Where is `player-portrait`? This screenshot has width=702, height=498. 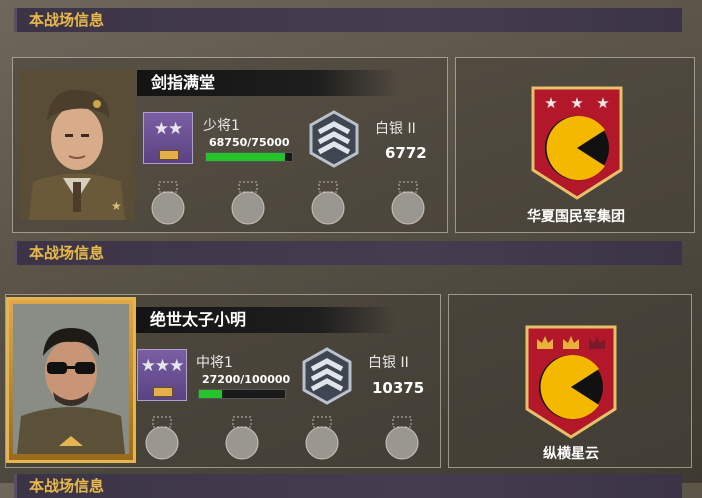 player-portrait is located at coordinates (71, 380).